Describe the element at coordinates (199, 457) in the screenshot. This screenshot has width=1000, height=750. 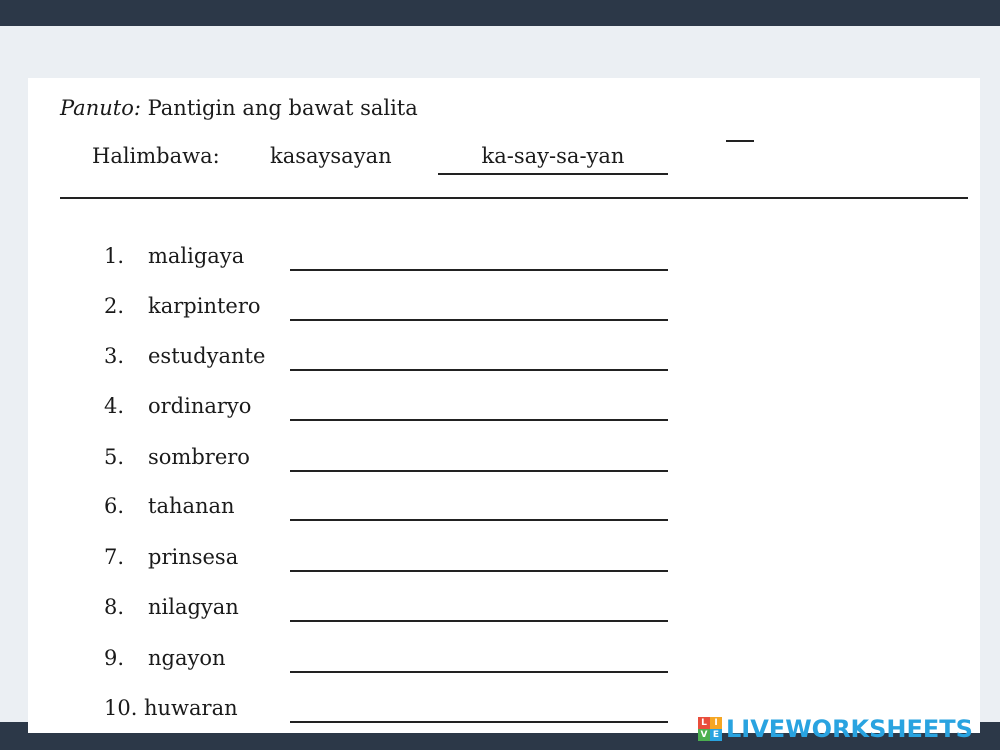
I see `item-word: sombrero` at that location.